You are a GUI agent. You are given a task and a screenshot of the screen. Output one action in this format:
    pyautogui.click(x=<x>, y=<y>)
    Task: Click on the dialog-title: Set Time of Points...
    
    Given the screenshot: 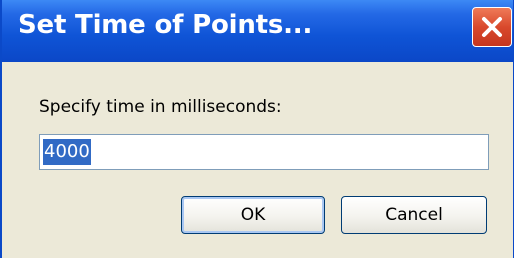 What is the action you would take?
    pyautogui.click(x=165, y=25)
    